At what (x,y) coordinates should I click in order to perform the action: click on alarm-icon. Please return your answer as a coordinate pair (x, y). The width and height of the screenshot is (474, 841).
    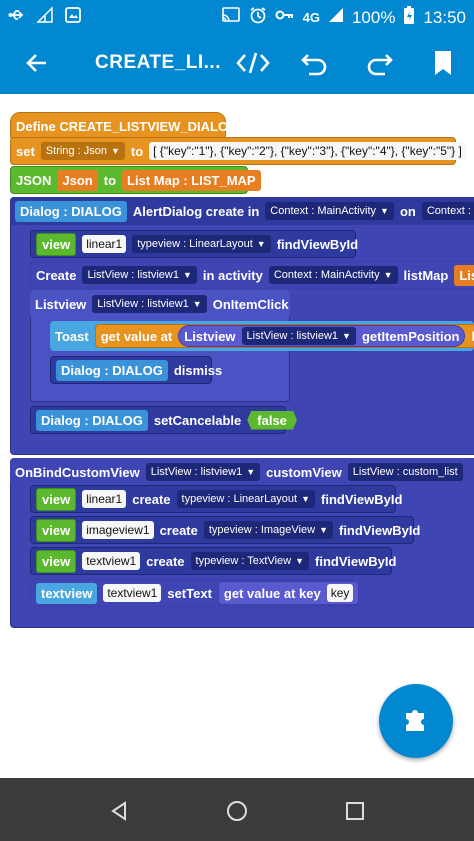
    Looking at the image, I should click on (258, 17).